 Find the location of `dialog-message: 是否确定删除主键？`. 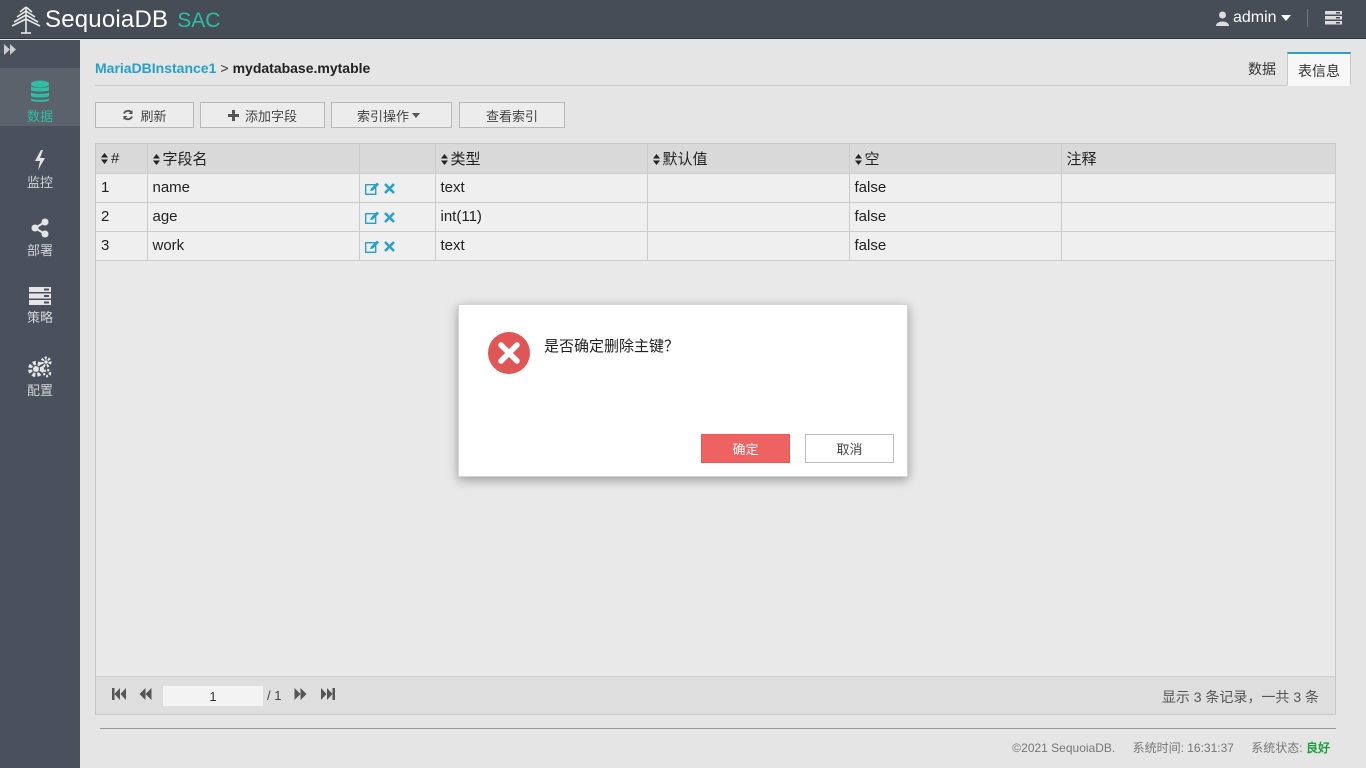

dialog-message: 是否确定删除主键？ is located at coordinates (612, 346).